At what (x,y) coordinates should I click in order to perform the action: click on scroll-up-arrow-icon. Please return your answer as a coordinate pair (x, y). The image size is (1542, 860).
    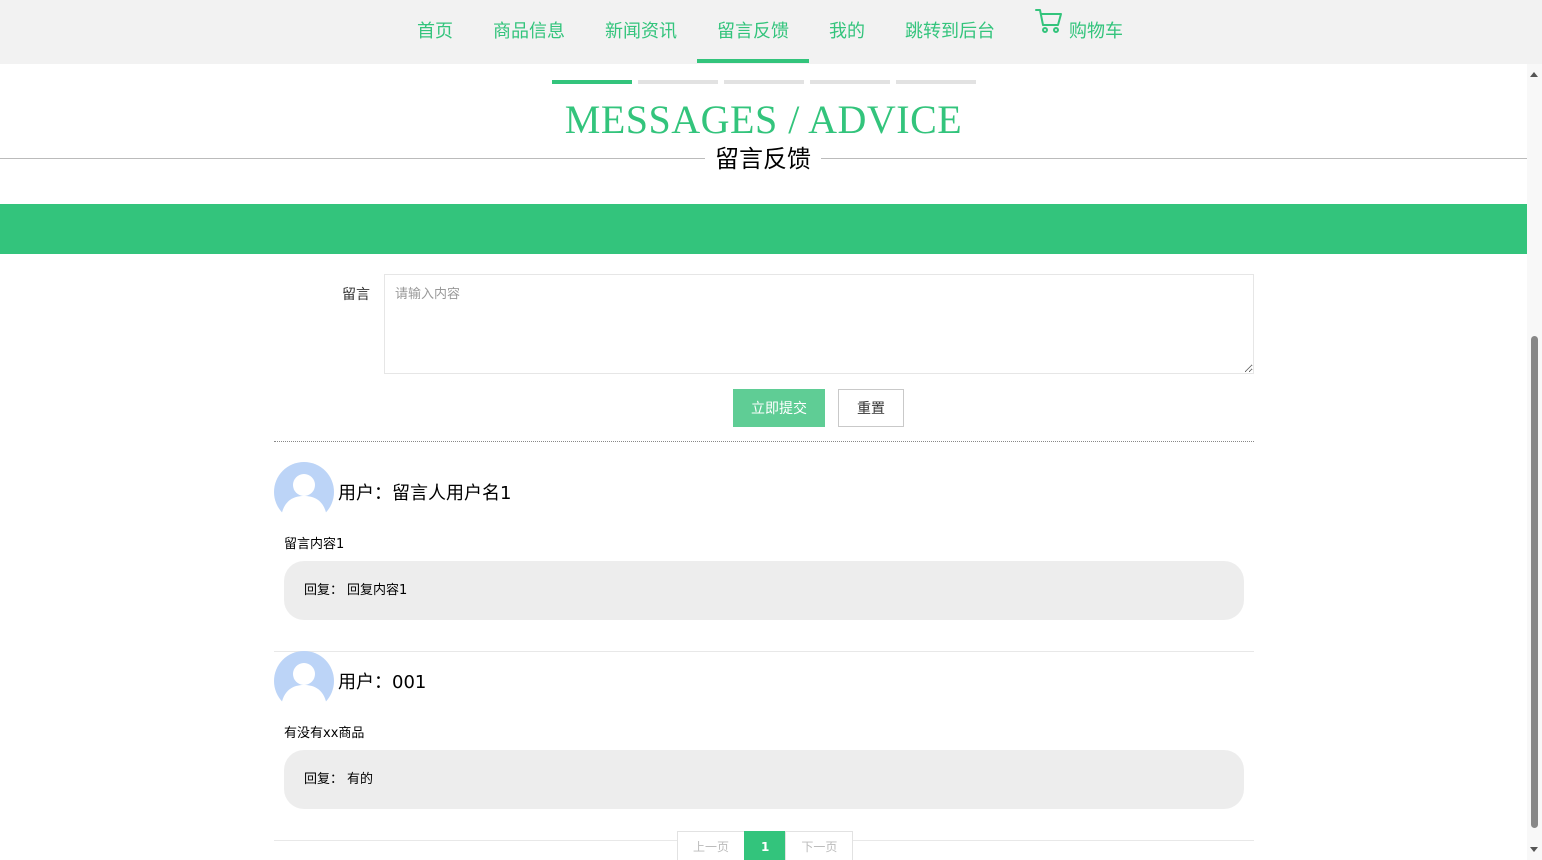
    Looking at the image, I should click on (1534, 74).